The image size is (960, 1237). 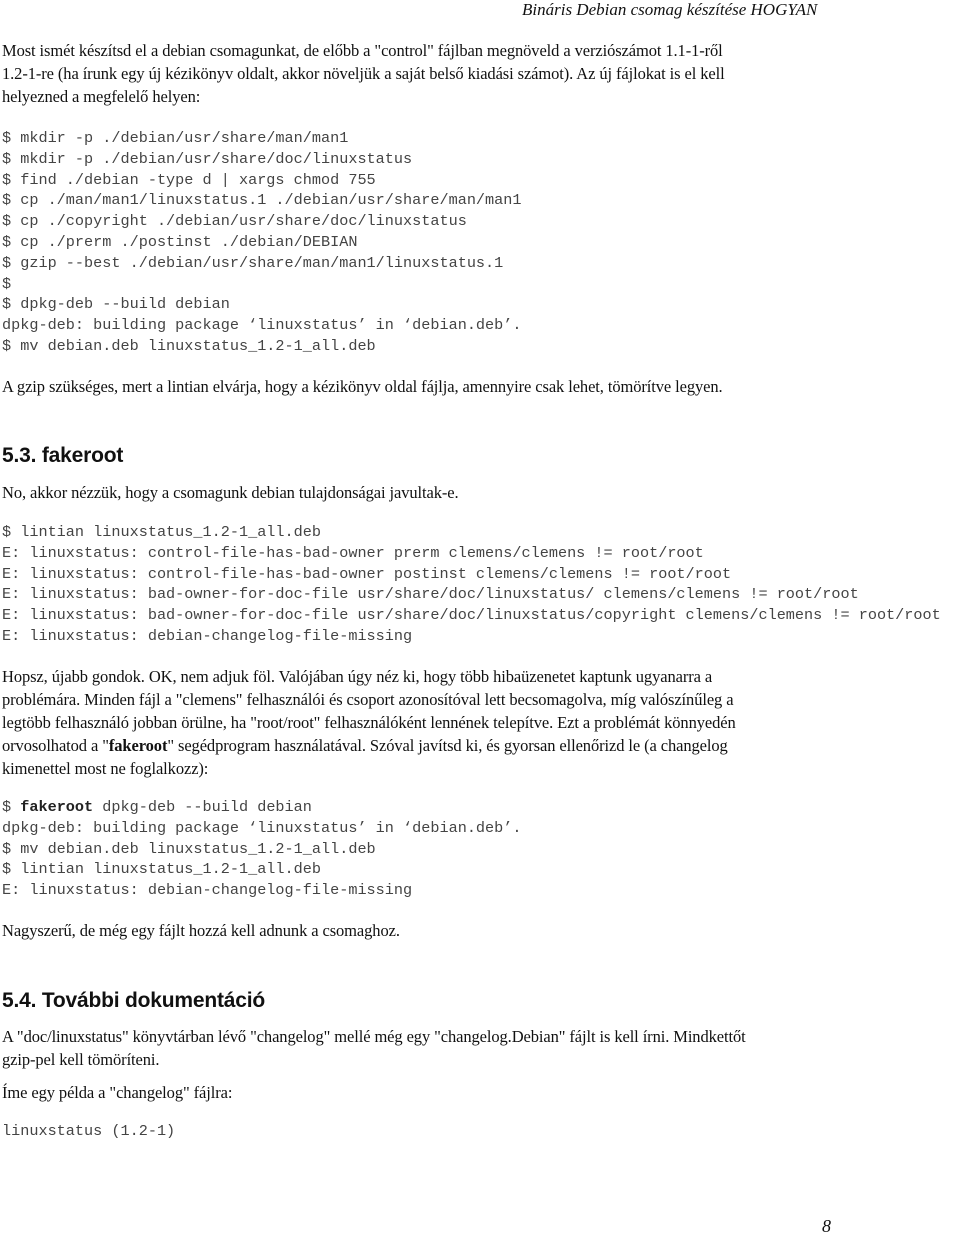 What do you see at coordinates (175, 138) in the screenshot?
I see `code-line: $ mkdir -p ./debian/usr/share/man/man1` at bounding box center [175, 138].